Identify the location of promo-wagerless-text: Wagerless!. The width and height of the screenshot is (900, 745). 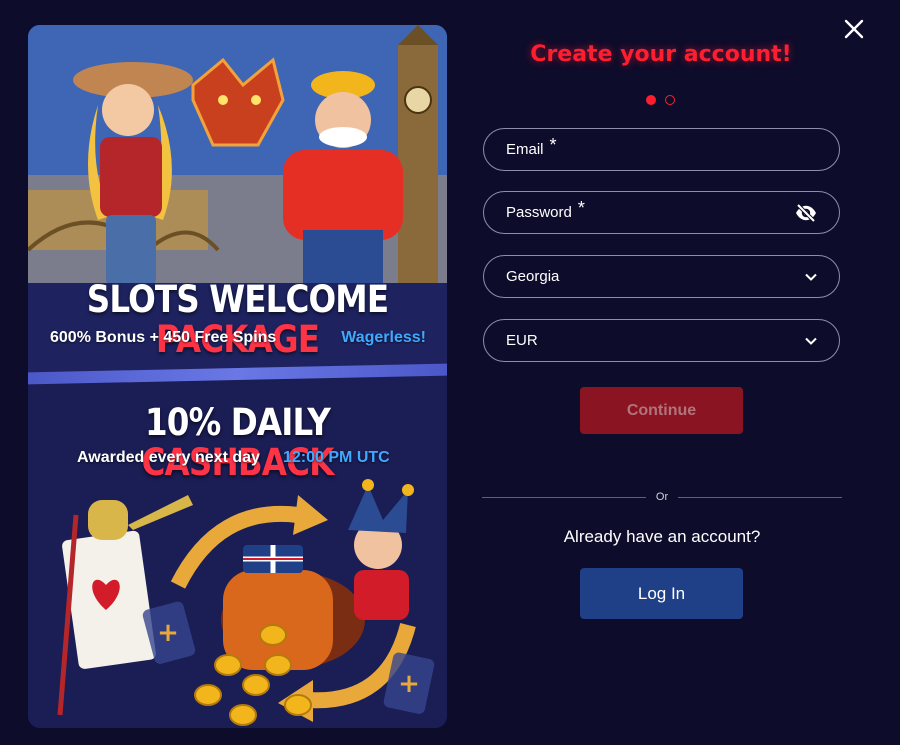
(383, 337).